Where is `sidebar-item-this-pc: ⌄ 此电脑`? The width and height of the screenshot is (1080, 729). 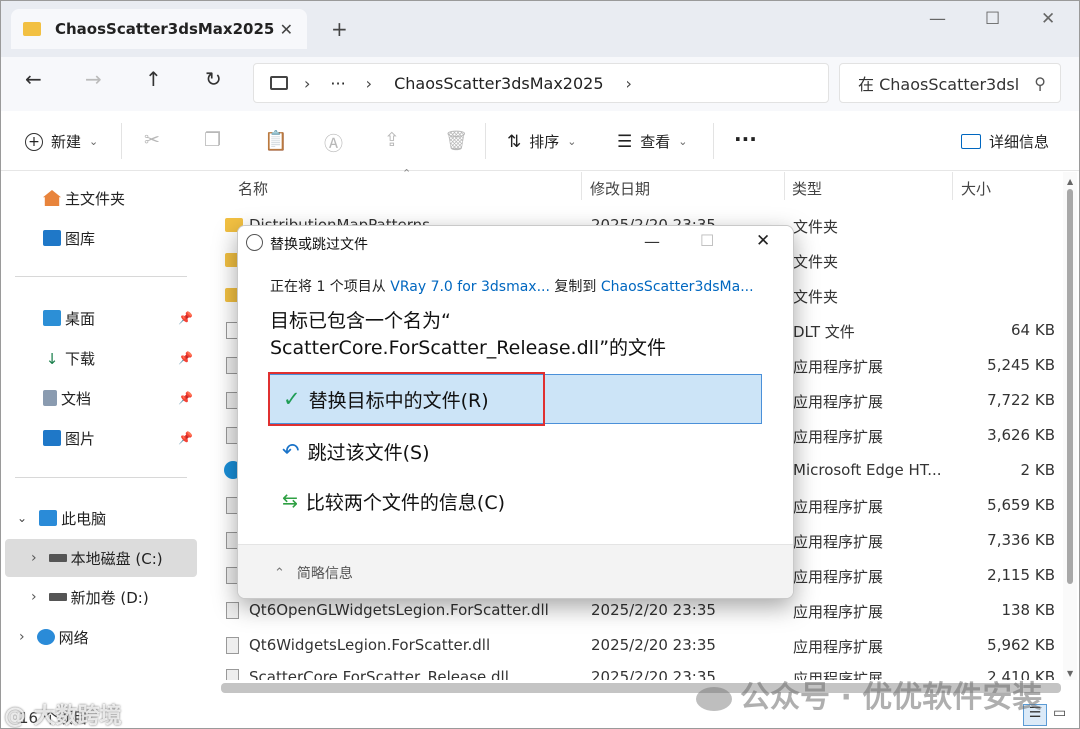
sidebar-item-this-pc: ⌄ 此电脑 is located at coordinates (115, 518).